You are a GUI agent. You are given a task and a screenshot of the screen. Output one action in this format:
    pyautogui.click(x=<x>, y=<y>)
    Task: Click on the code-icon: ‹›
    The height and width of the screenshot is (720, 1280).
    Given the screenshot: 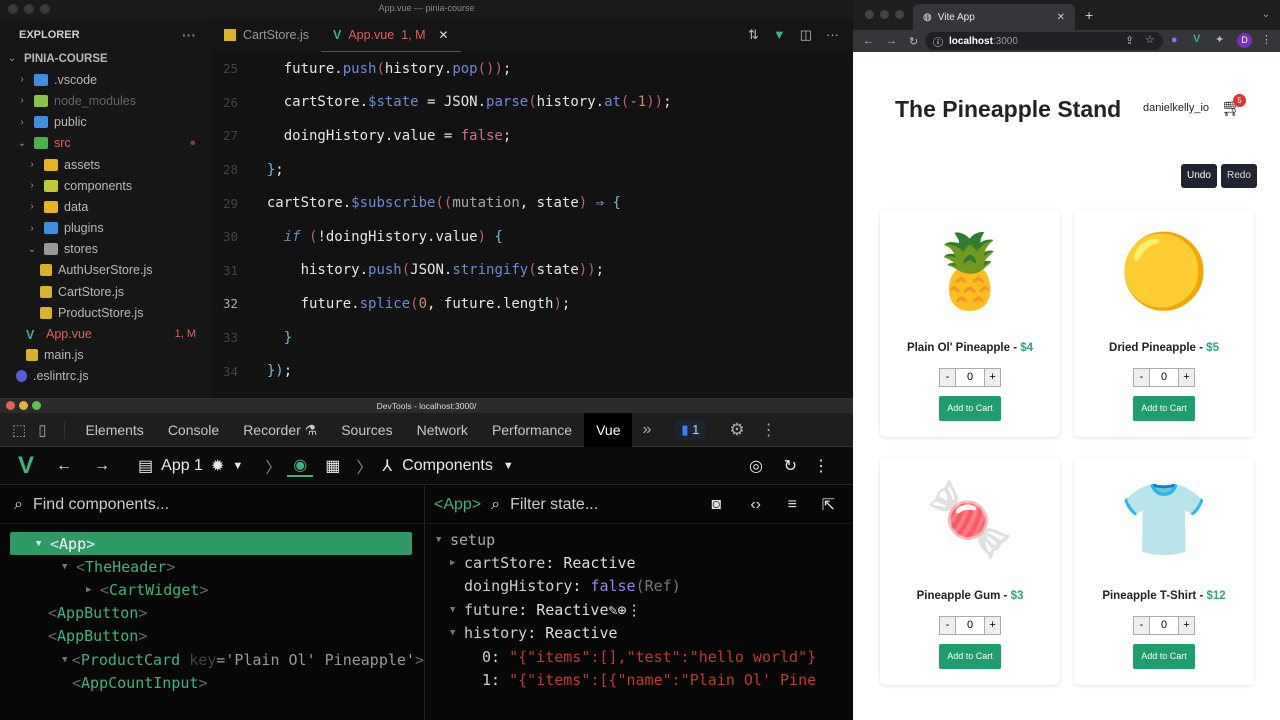 What is the action you would take?
    pyautogui.click(x=755, y=505)
    